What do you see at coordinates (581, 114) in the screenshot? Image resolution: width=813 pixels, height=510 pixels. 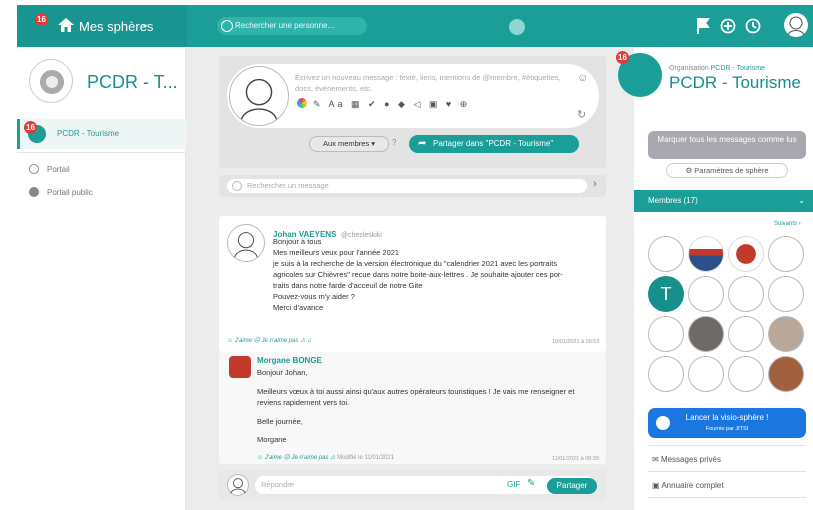 I see `refresh-icon: ↻` at bounding box center [581, 114].